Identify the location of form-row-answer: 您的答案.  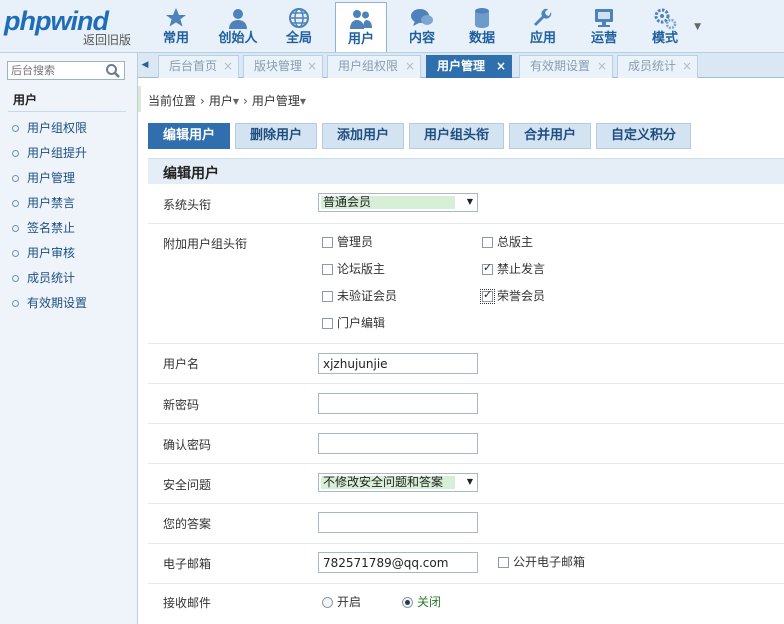
(466, 524).